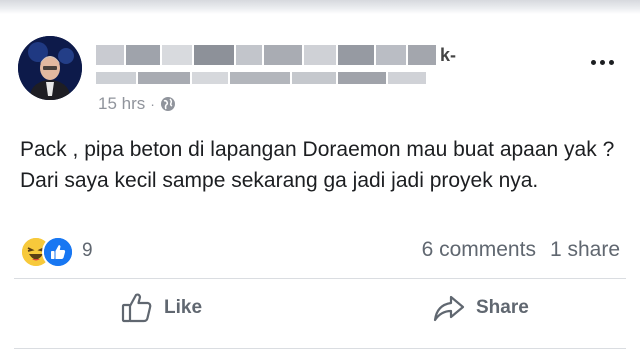 This screenshot has height=360, width=640. I want to click on avatar-image, so click(50, 68).